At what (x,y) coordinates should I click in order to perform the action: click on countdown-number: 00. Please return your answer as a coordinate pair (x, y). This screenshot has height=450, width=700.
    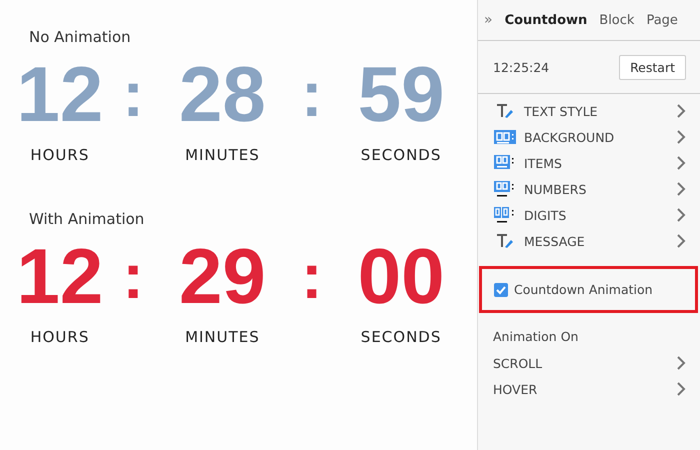
    Looking at the image, I should click on (401, 276).